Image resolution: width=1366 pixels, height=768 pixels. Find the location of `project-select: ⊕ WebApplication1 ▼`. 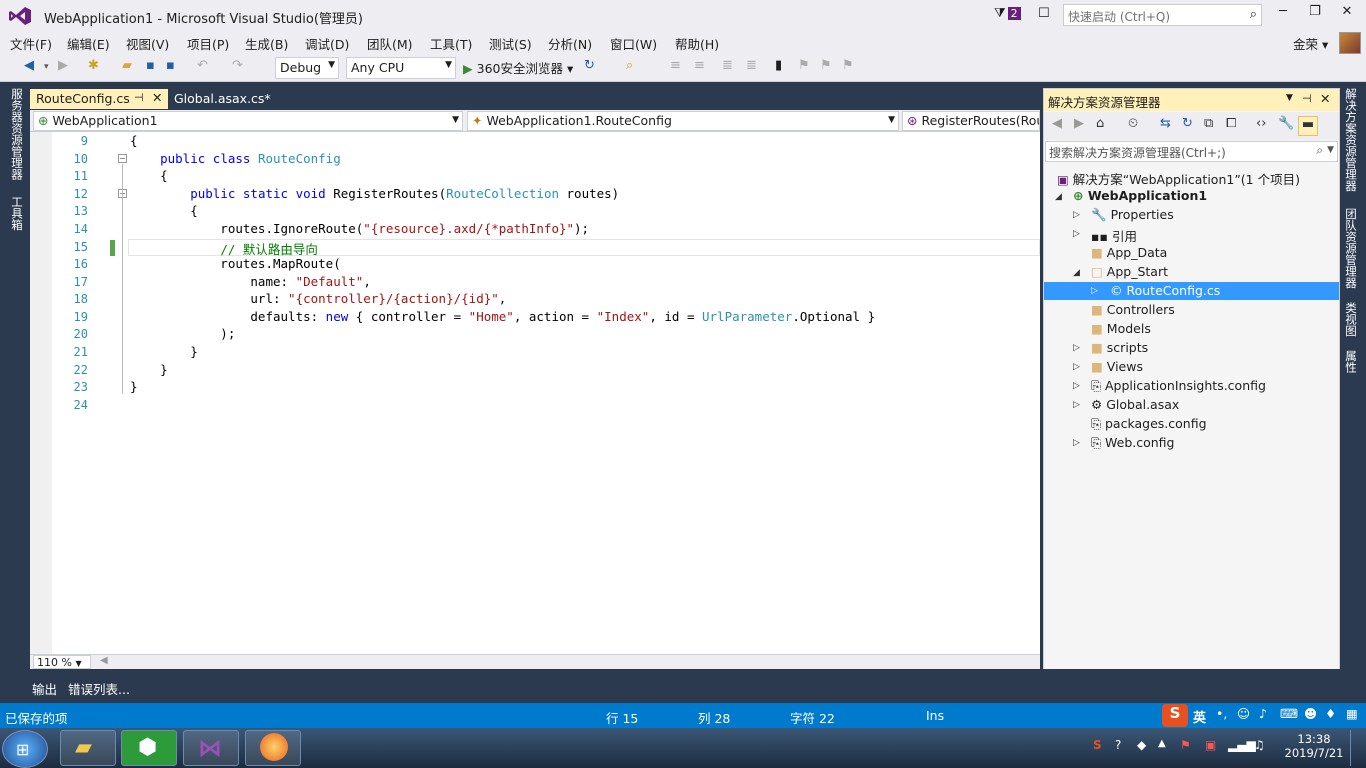

project-select: ⊕ WebApplication1 ▼ is located at coordinates (248, 121).